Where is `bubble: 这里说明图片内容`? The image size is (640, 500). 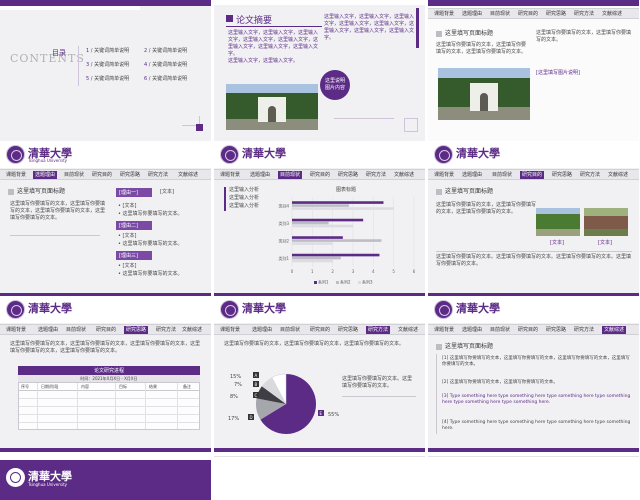
bubble: 这里说明图片内容 is located at coordinates (335, 85).